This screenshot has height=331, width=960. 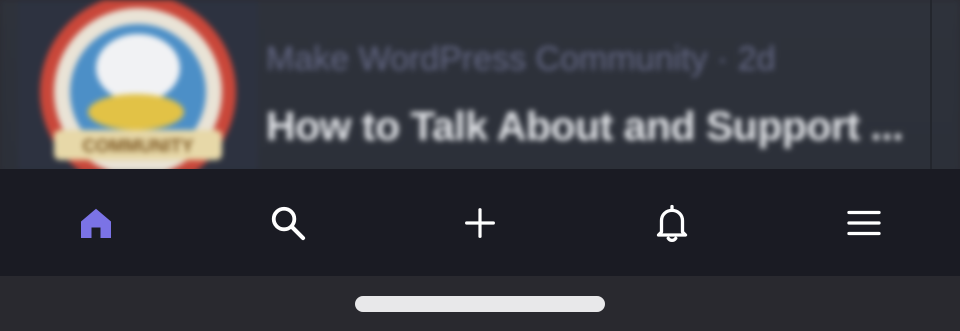 I want to click on search-icon, so click(x=288, y=223).